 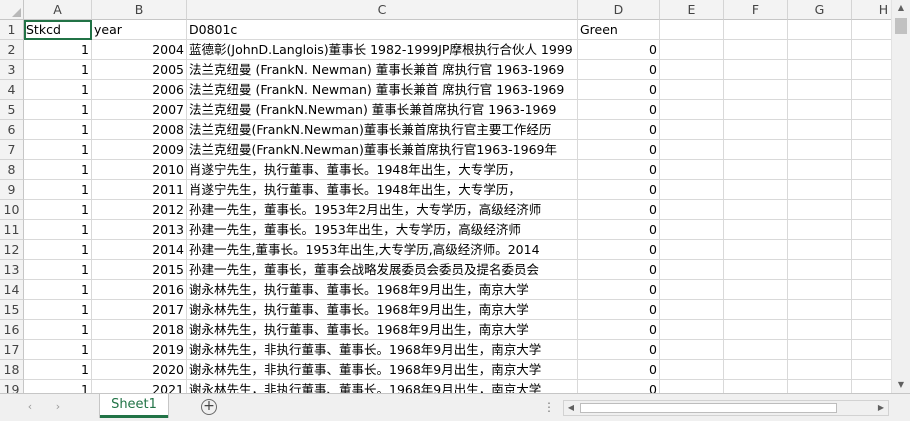 What do you see at coordinates (12, 370) in the screenshot?
I see `row-header: 18` at bounding box center [12, 370].